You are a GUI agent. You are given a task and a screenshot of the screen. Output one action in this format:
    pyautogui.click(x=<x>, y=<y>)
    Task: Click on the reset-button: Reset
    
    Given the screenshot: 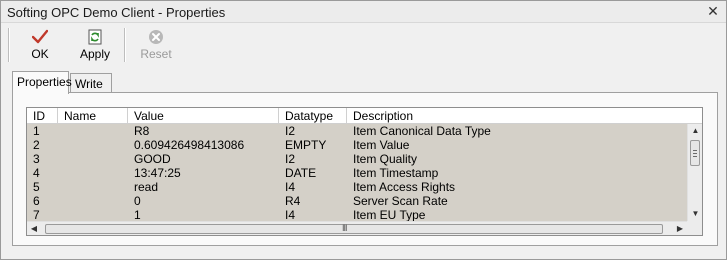 What is the action you would take?
    pyautogui.click(x=156, y=45)
    